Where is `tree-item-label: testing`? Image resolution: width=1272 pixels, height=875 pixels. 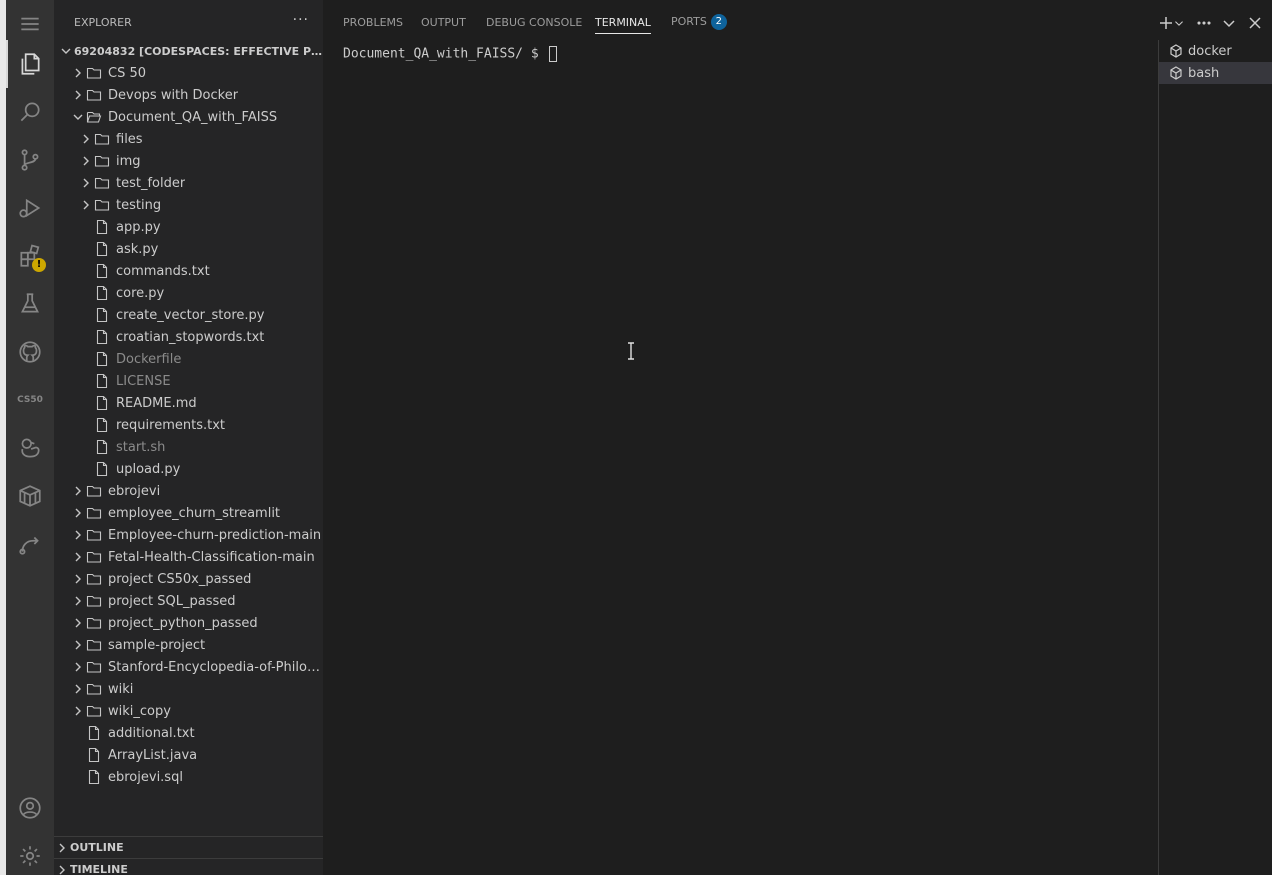 tree-item-label: testing is located at coordinates (139, 205).